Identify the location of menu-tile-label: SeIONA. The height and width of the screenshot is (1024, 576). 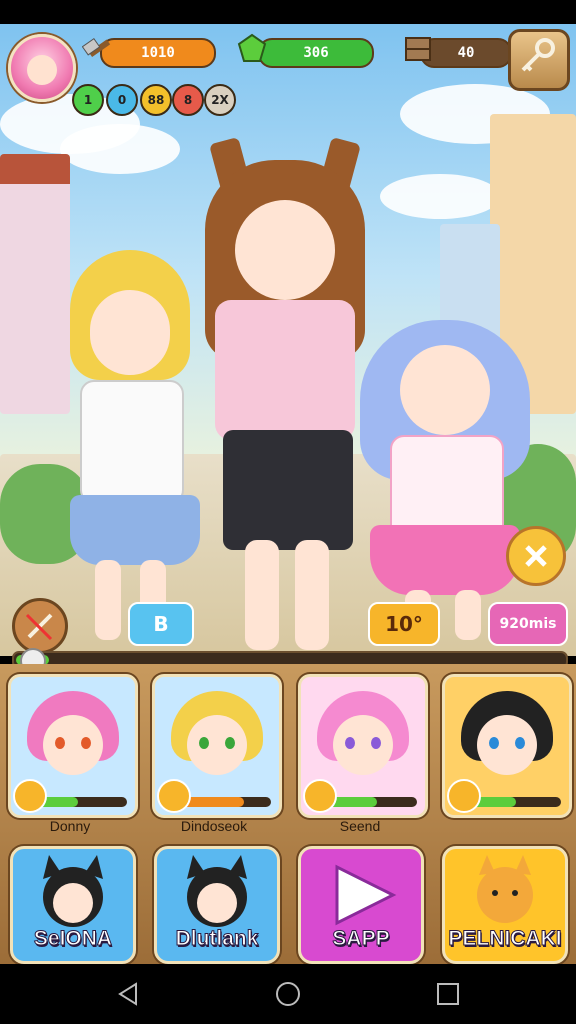
(73, 939).